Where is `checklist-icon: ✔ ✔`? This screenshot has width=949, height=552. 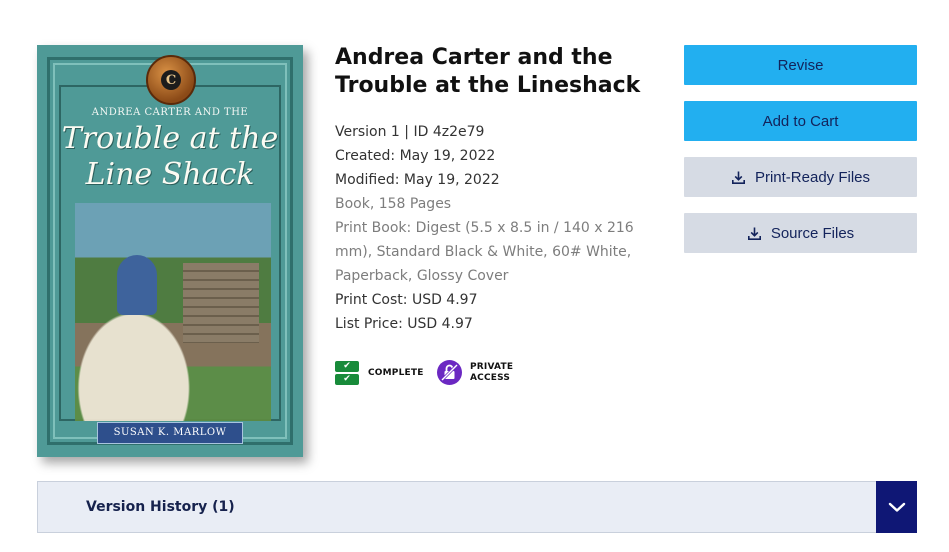 checklist-icon: ✔ ✔ is located at coordinates (347, 373).